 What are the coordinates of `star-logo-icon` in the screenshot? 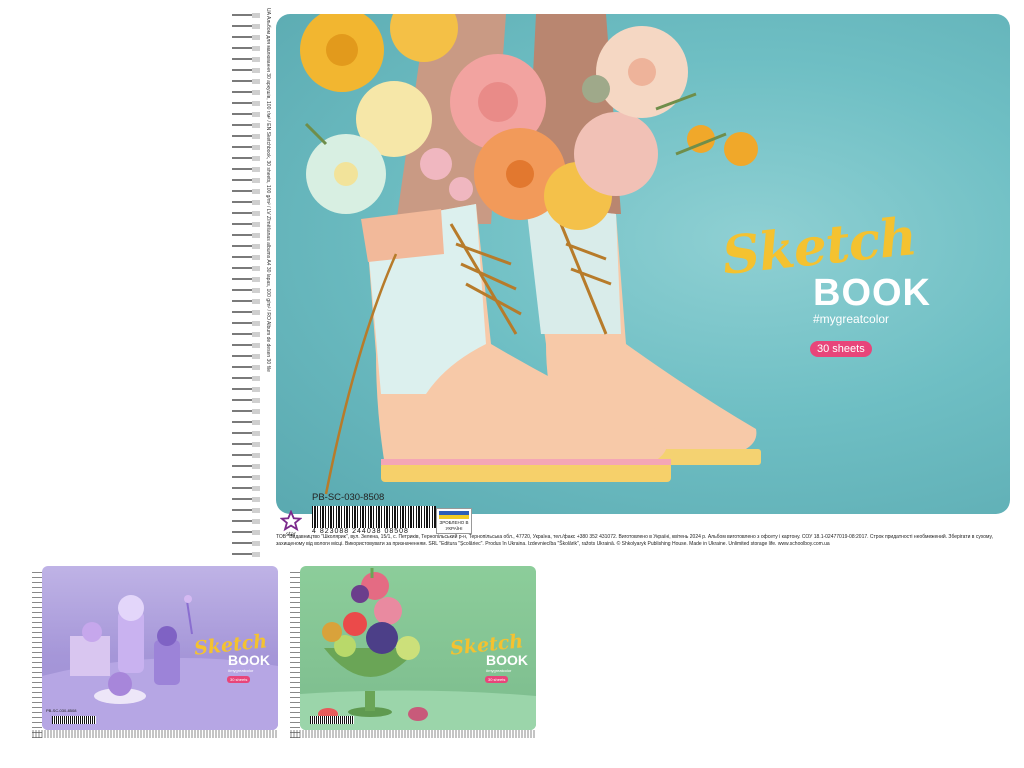 It's located at (291, 521).